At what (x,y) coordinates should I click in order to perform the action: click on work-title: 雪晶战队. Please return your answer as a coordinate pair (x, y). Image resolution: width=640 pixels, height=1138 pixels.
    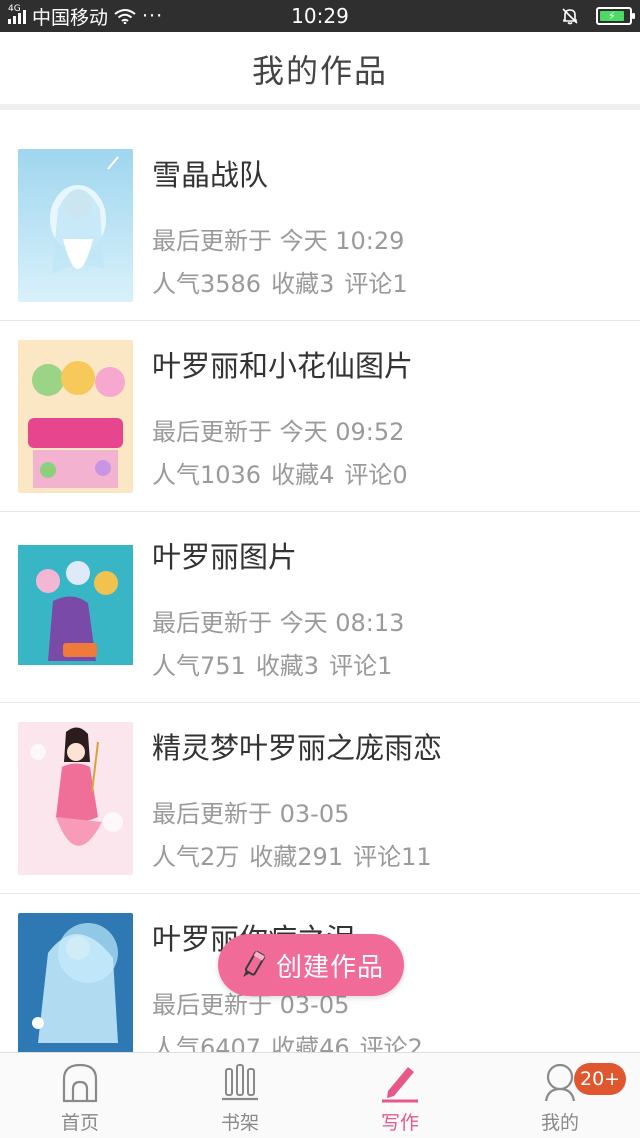
    Looking at the image, I should click on (210, 175).